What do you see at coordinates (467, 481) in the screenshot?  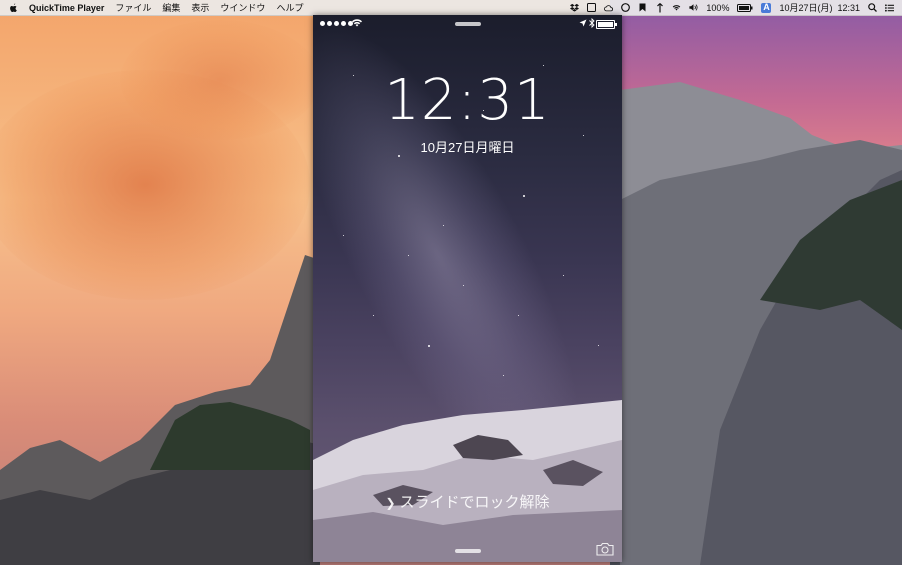 I see `snowy-mountain-foreground` at bounding box center [467, 481].